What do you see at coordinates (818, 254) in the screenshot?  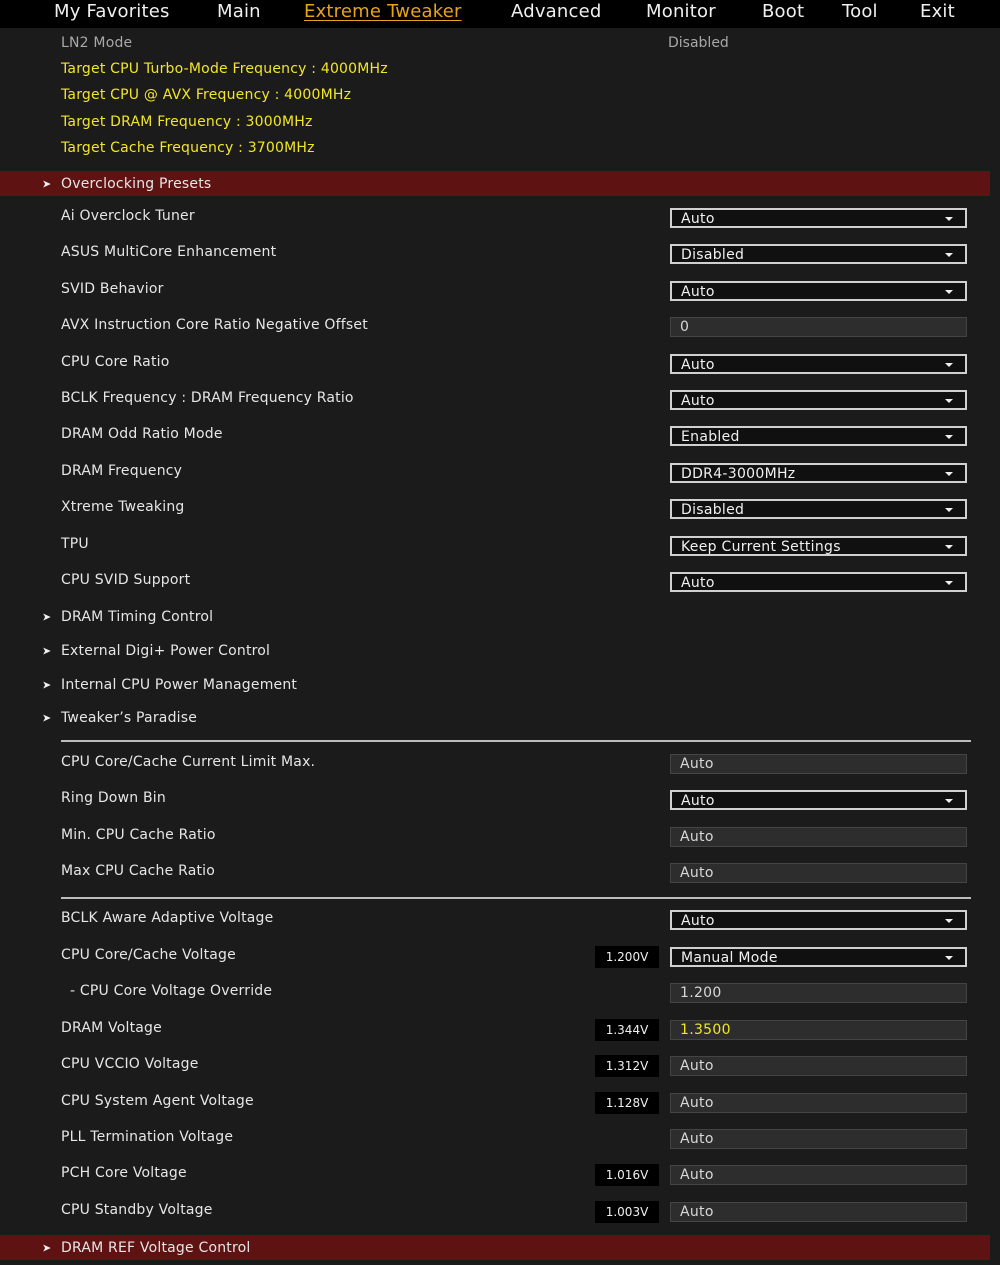 I see `multicore-enhancement-dropdown: Disabled` at bounding box center [818, 254].